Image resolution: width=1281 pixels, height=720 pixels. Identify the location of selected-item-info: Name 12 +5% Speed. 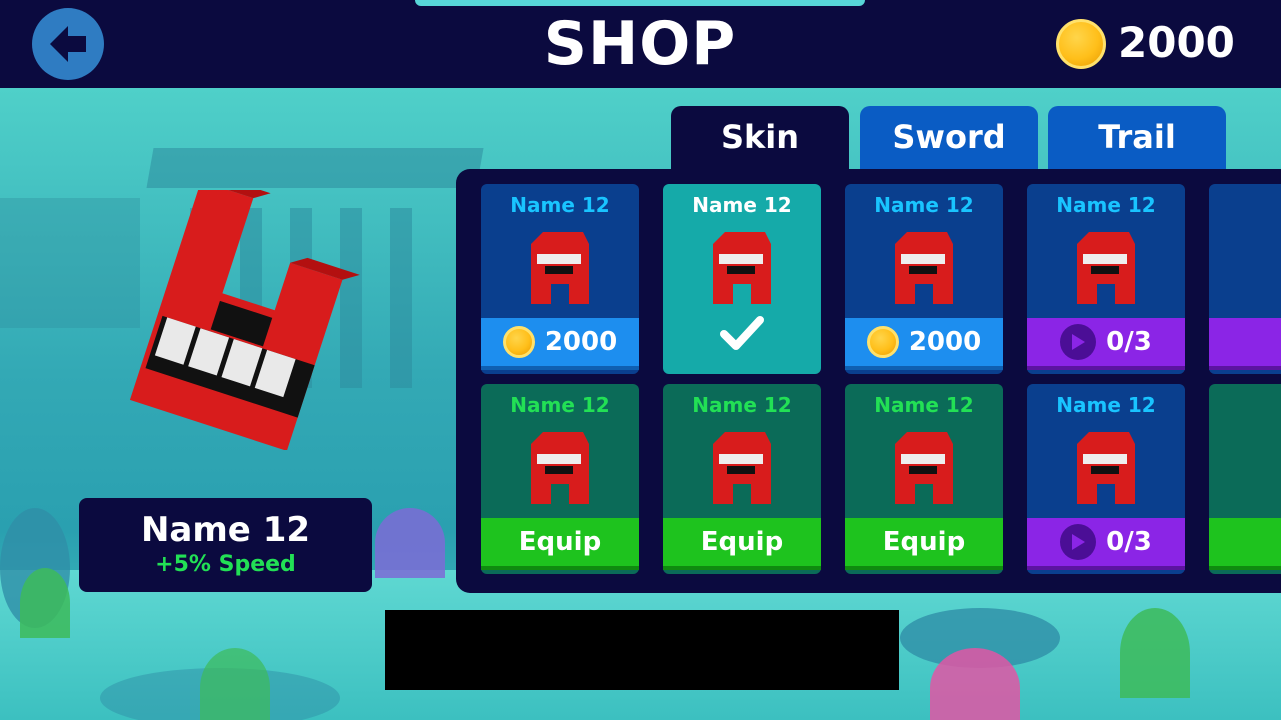
(225, 545).